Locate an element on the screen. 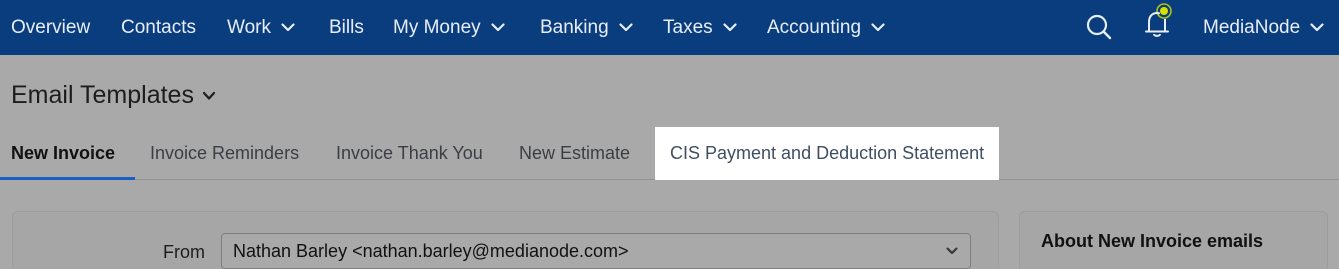 The image size is (1339, 269). nav-taxes: Taxes is located at coordinates (700, 27).